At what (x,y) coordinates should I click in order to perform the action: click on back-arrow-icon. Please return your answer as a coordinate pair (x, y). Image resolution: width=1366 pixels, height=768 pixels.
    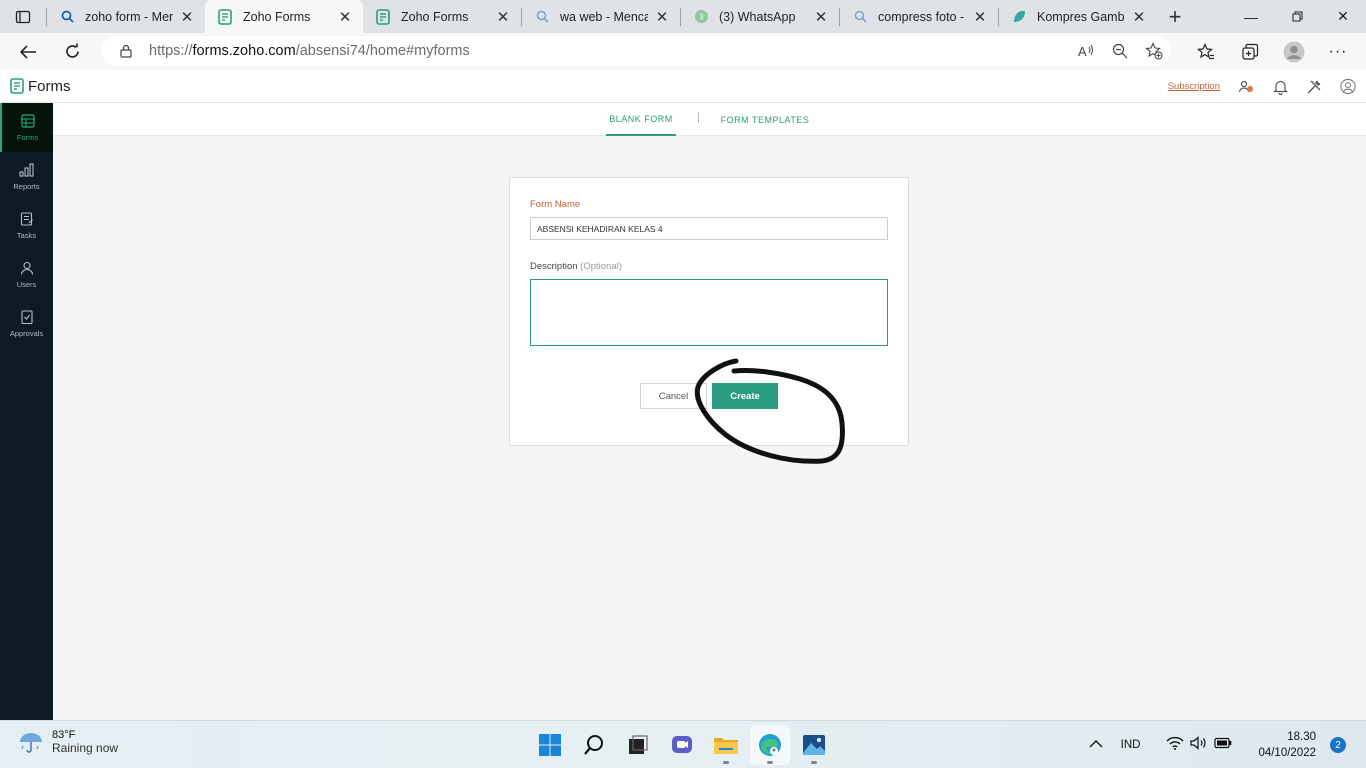
    Looking at the image, I should click on (27, 51).